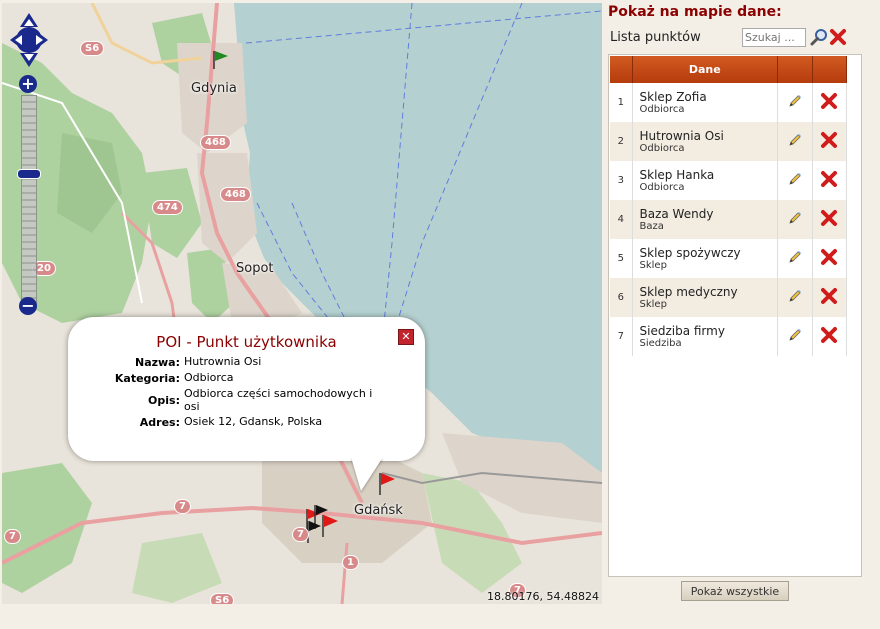 The width and height of the screenshot is (880, 629). I want to click on zoom-control: + −, so click(29, 195).